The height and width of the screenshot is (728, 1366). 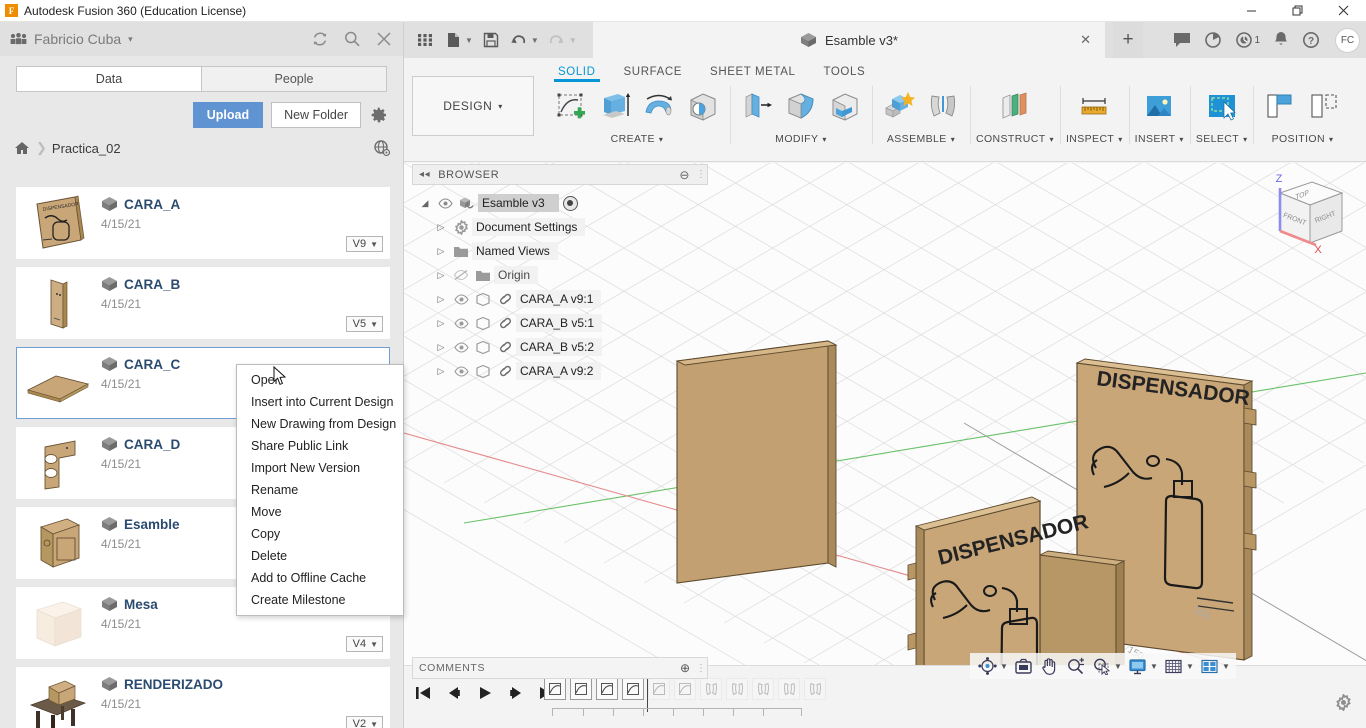 What do you see at coordinates (130, 39) in the screenshot?
I see `chevron-down-icon: ▾` at bounding box center [130, 39].